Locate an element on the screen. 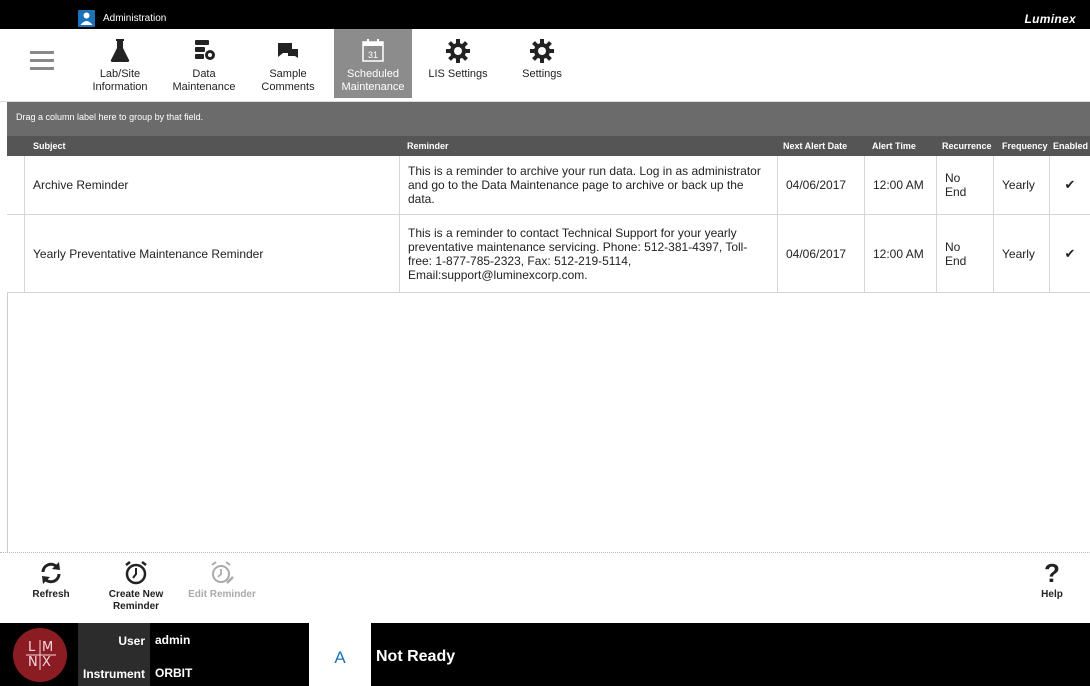 The height and width of the screenshot is (686, 1090). tab-settings: Settings is located at coordinates (542, 63).